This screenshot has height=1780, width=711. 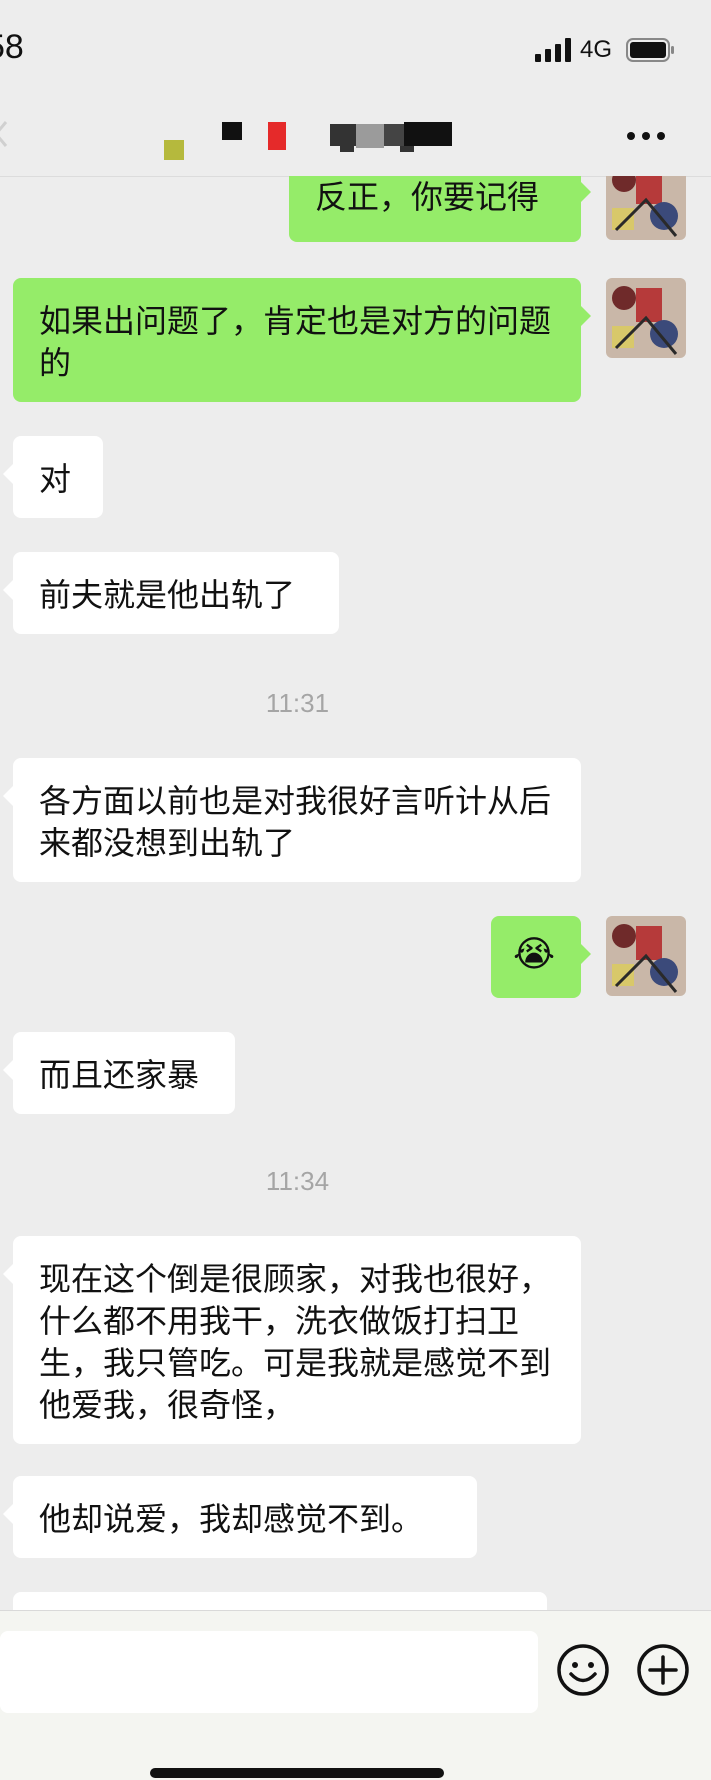 I want to click on message-bubble-incoming: 各方面以前也是对我很好言听计从后来都没想到出轨了, so click(x=292, y=820).